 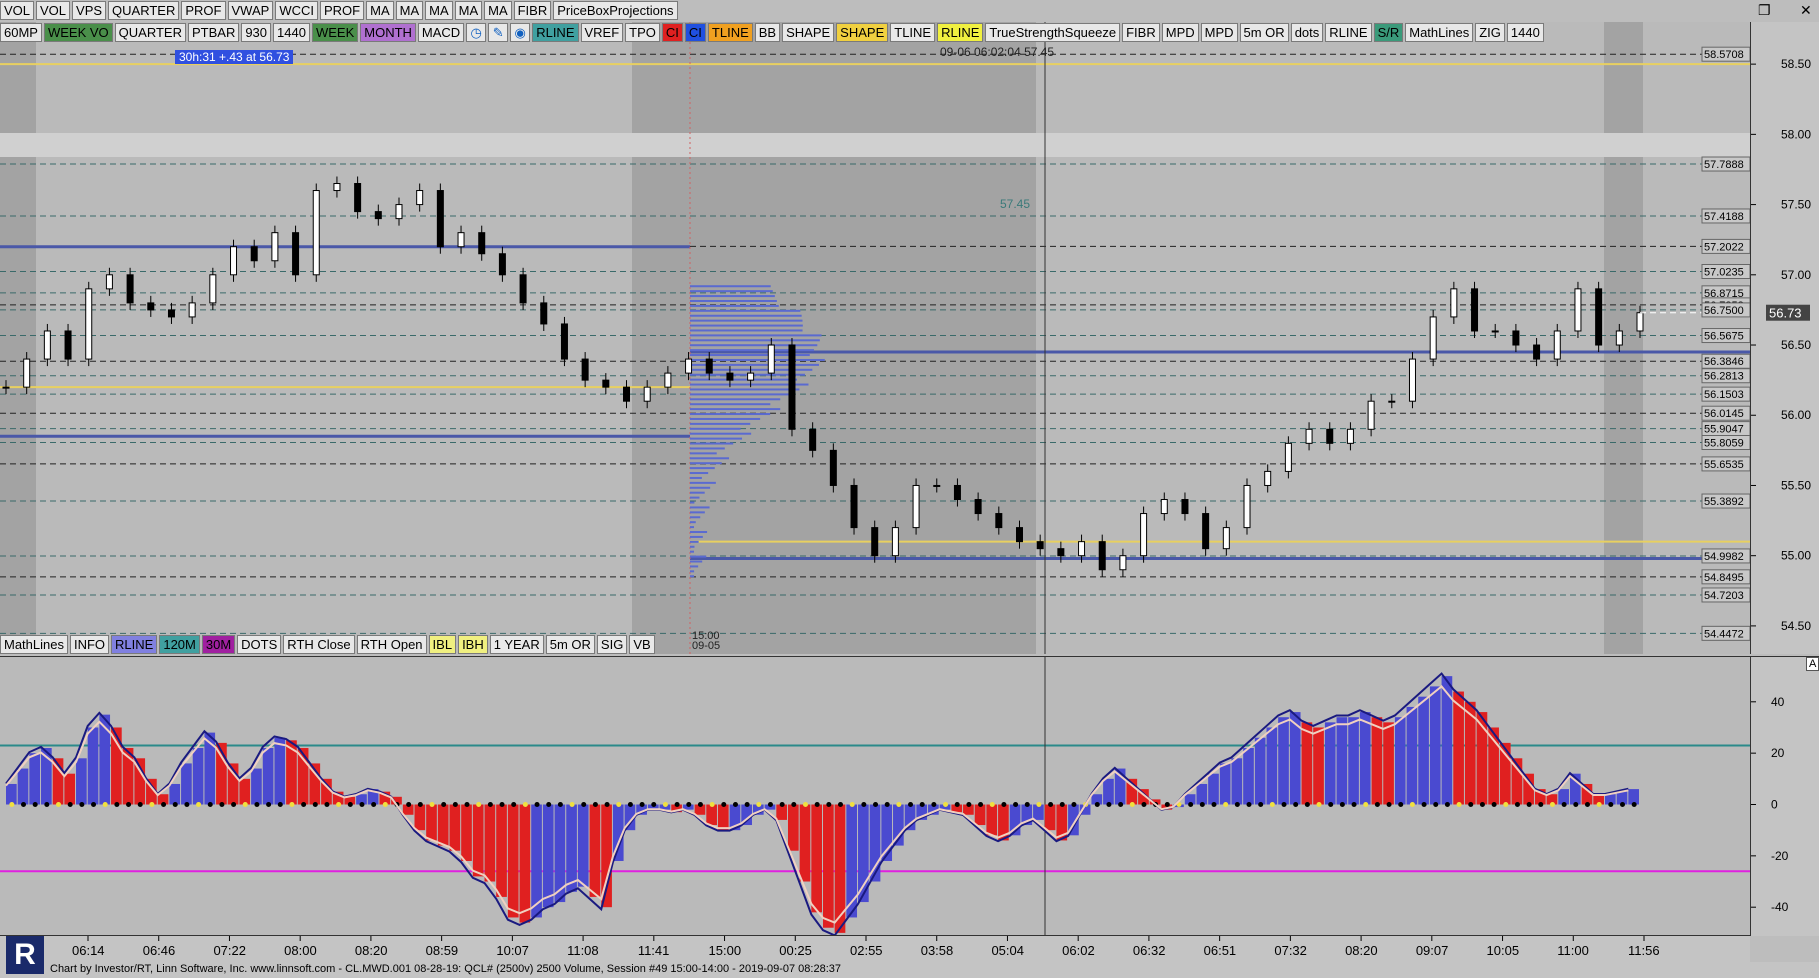 What do you see at coordinates (862, 32) in the screenshot?
I see `chart-button-20: SHAPE` at bounding box center [862, 32].